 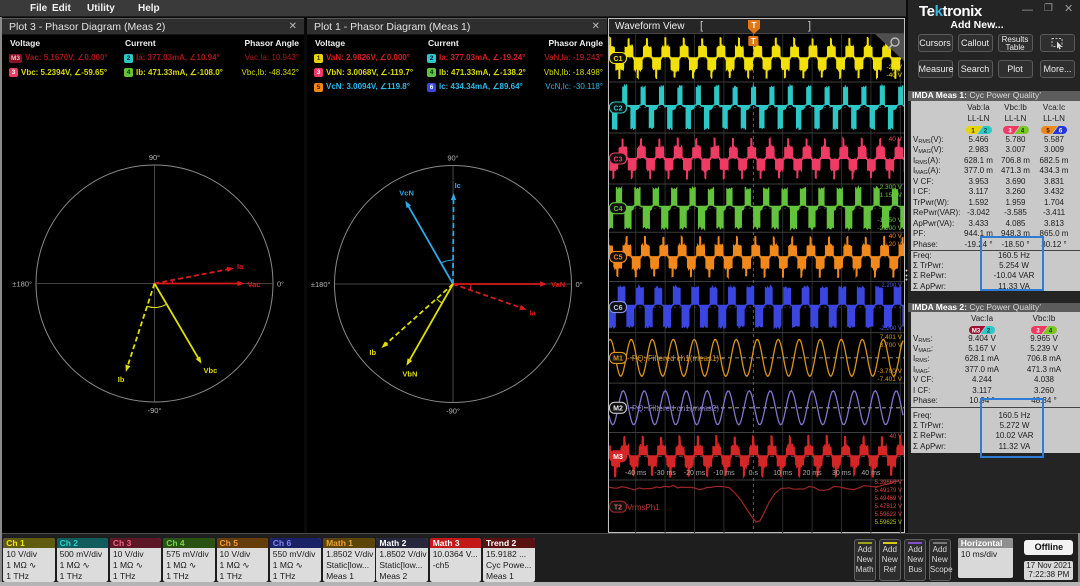 I want to click on svg-text: 10 ms, so click(x=783, y=473).